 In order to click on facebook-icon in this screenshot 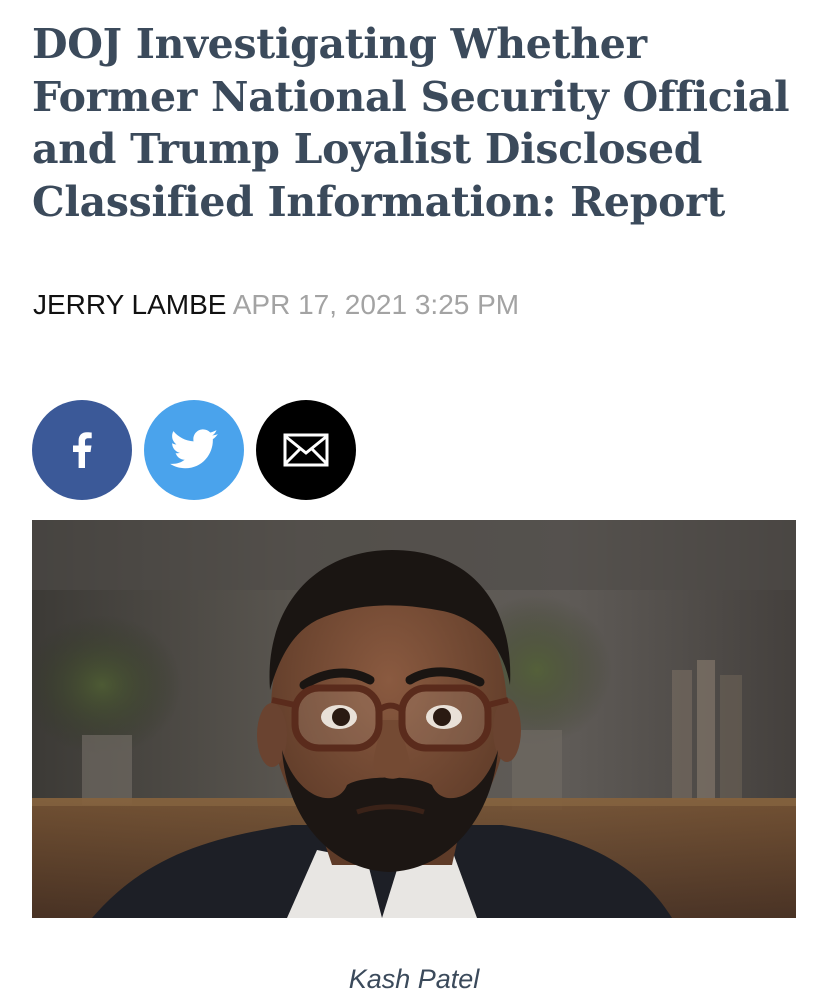, I will do `click(82, 450)`.